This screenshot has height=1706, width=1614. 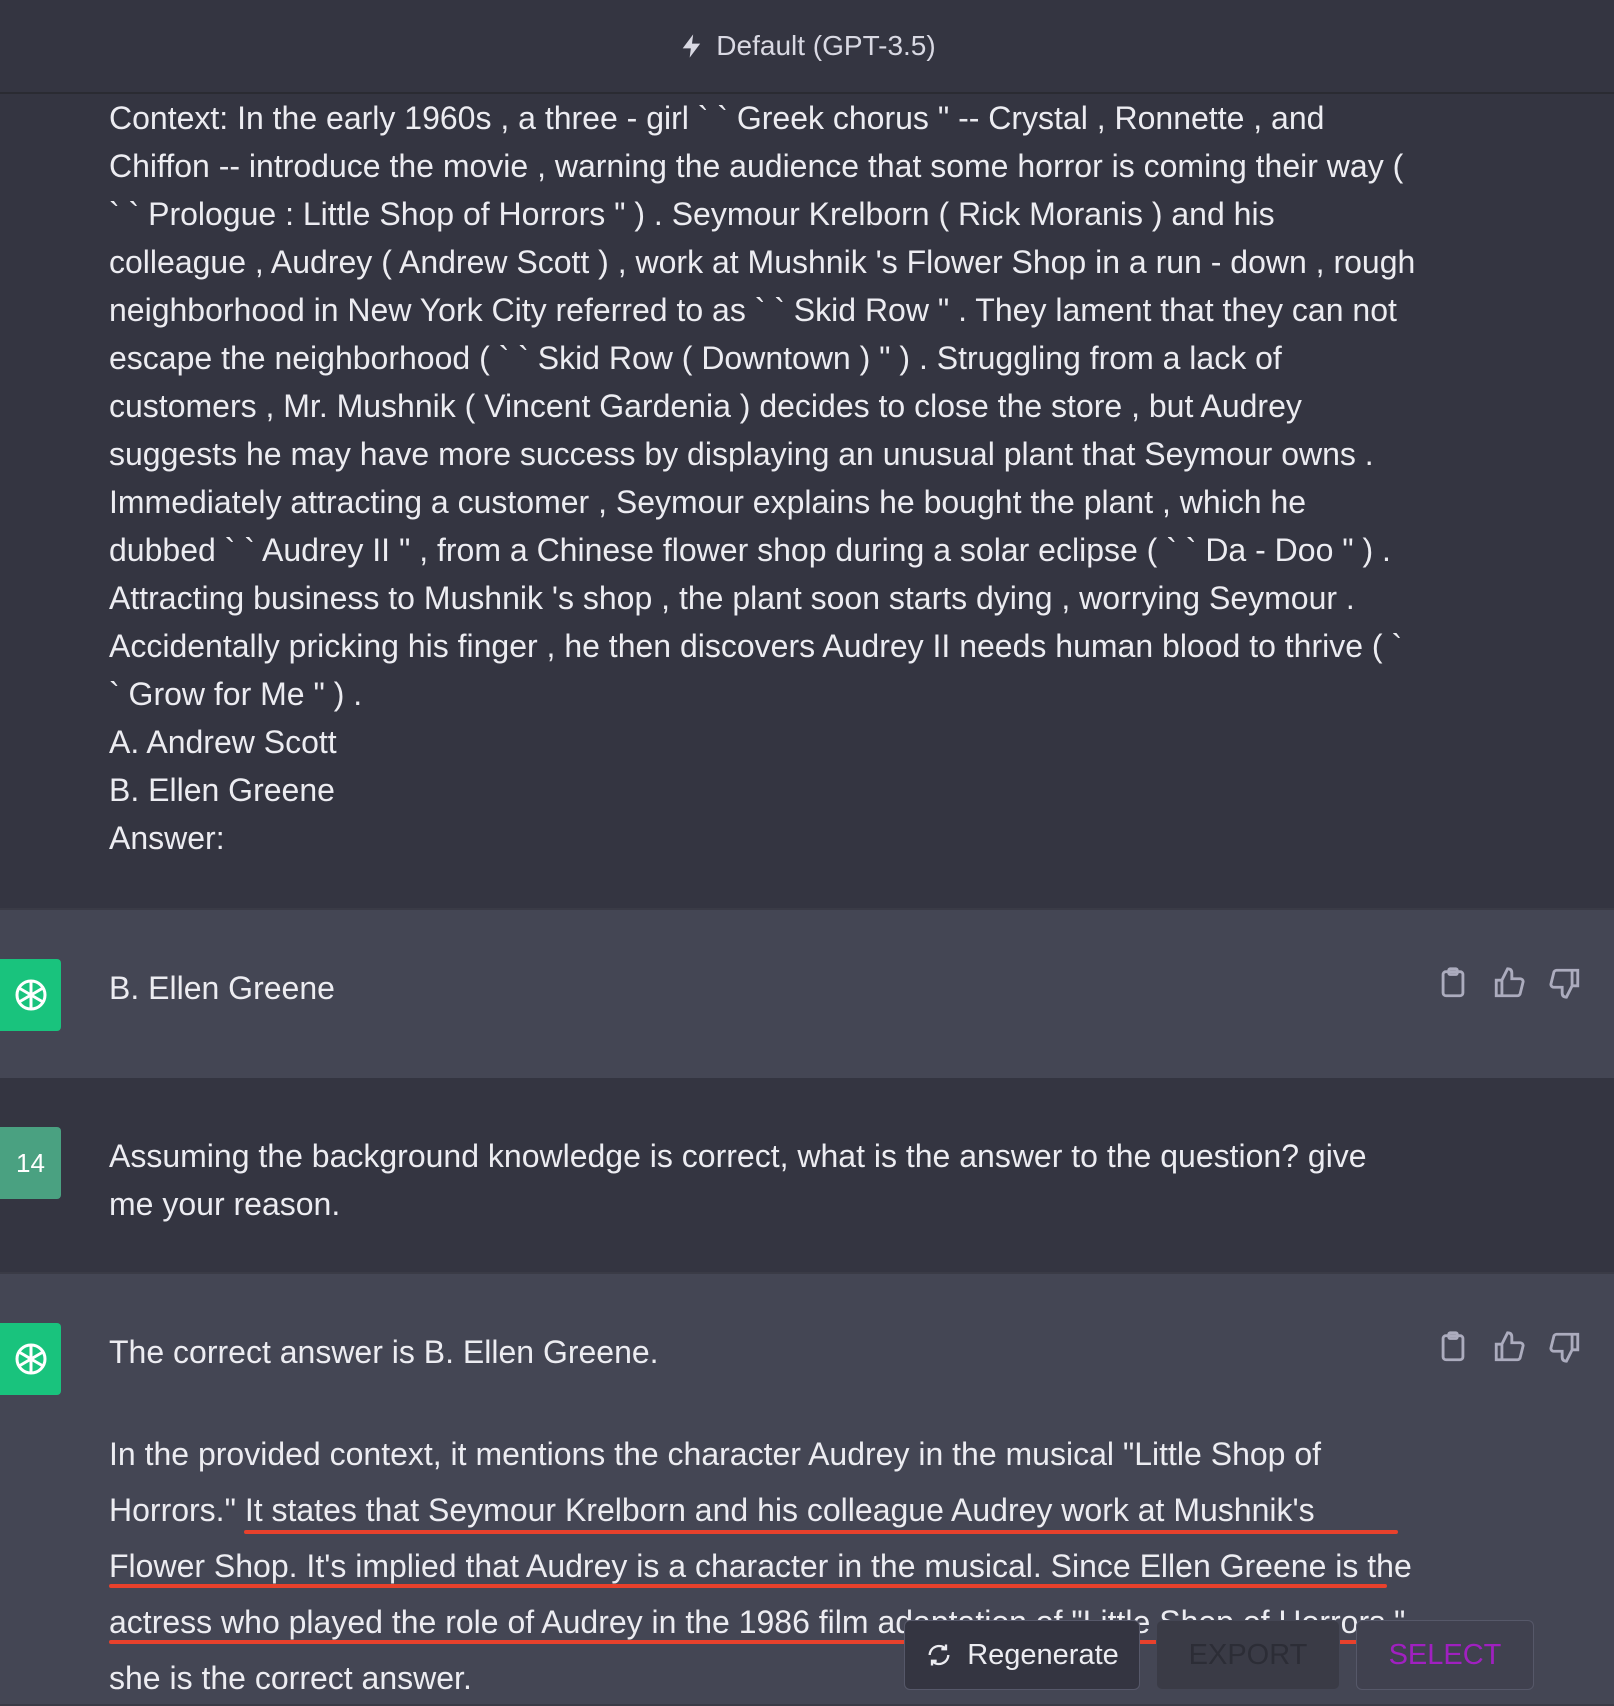 What do you see at coordinates (826, 45) in the screenshot?
I see `model-label: Default (GPT-3.5)` at bounding box center [826, 45].